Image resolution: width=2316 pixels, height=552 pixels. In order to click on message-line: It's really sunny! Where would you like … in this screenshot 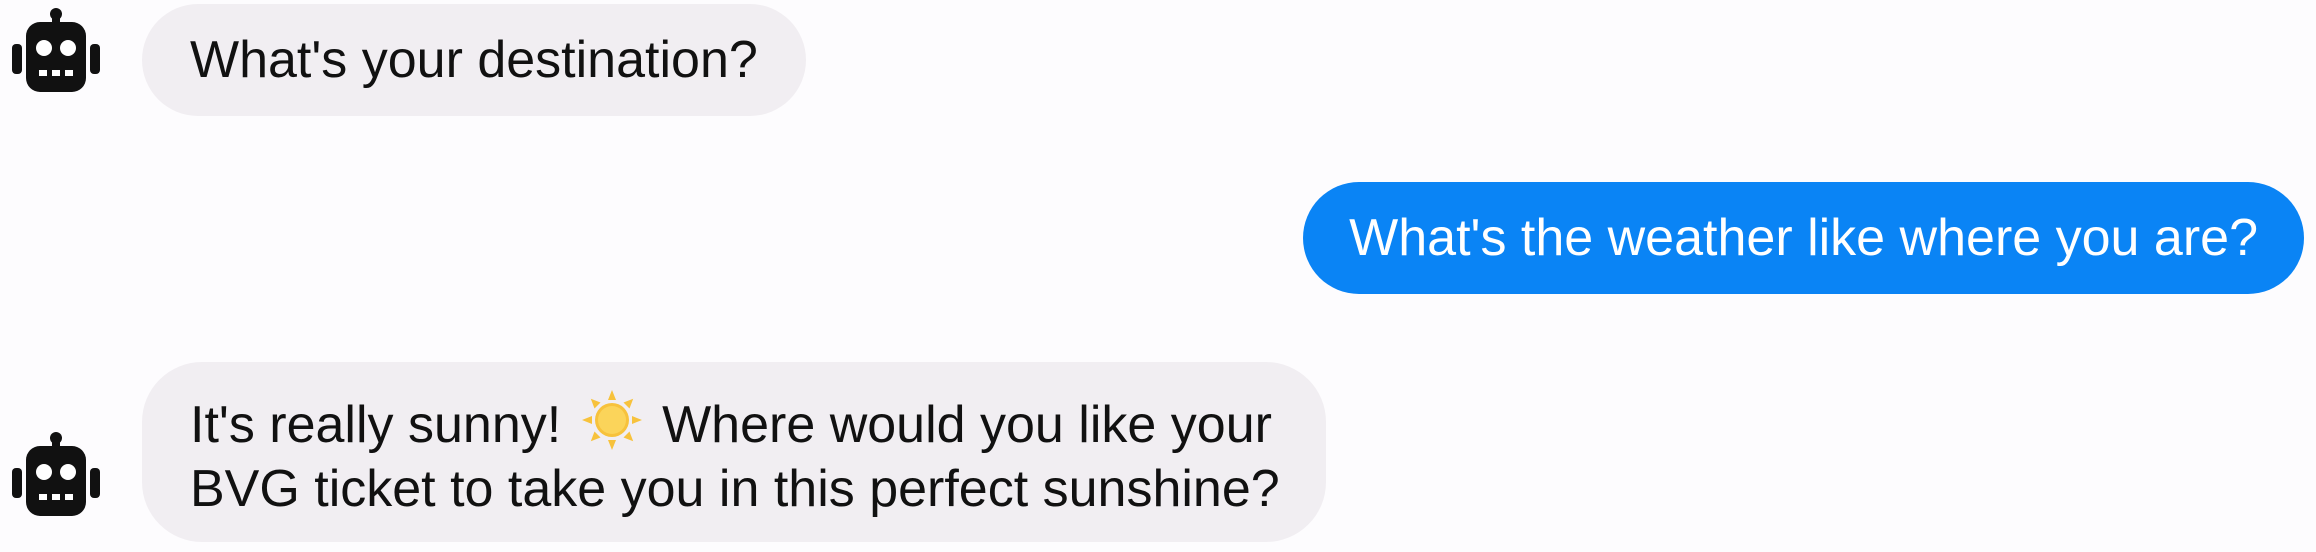, I will do `click(735, 422)`.